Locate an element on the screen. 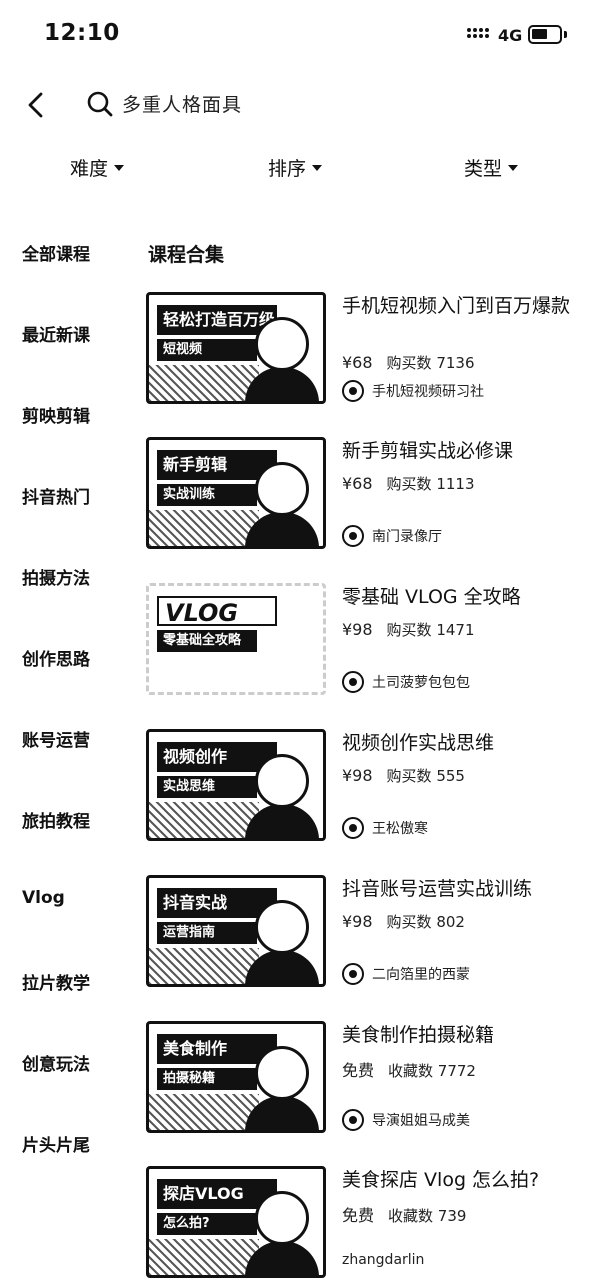 The height and width of the screenshot is (1280, 591). course-author: 导演姐姐马成美 is located at coordinates (406, 1120).